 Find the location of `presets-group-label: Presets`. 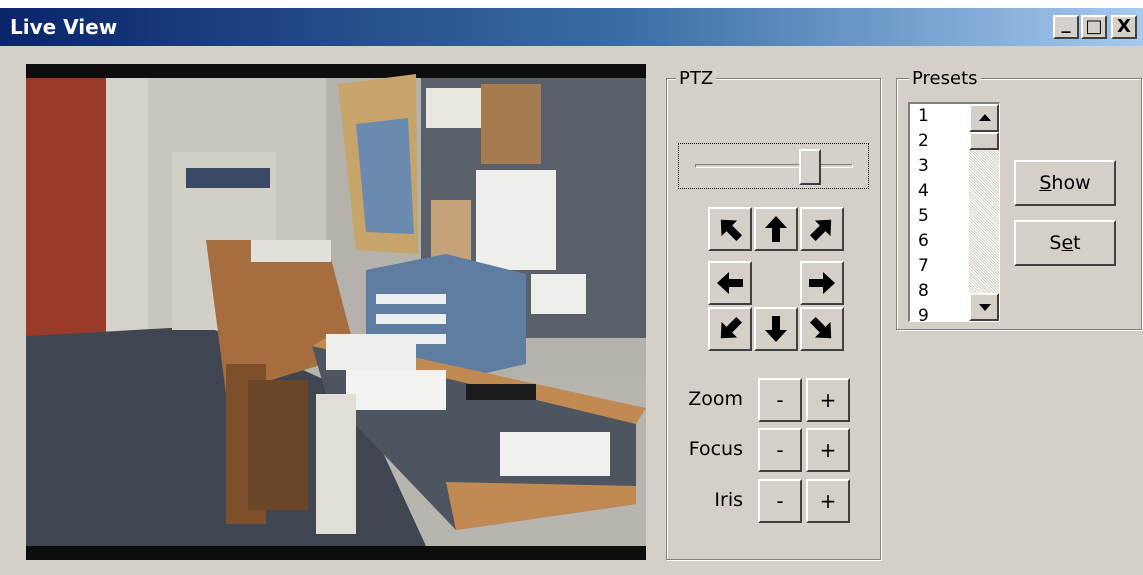

presets-group-label: Presets is located at coordinates (945, 78).